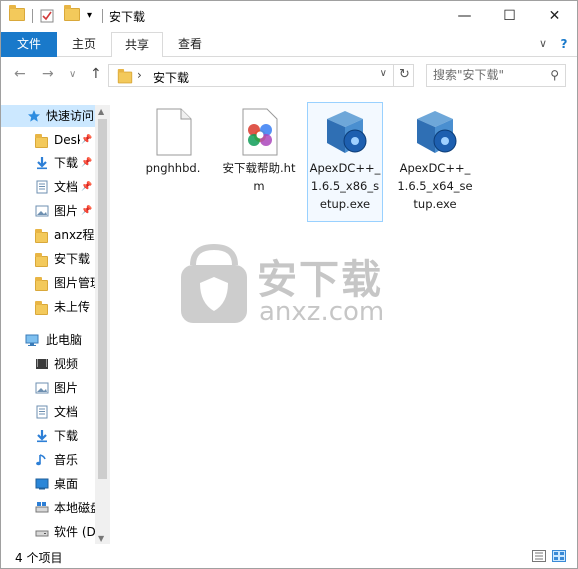 The width and height of the screenshot is (578, 569). What do you see at coordinates (32, 340) in the screenshot?
I see `computer-icon` at bounding box center [32, 340].